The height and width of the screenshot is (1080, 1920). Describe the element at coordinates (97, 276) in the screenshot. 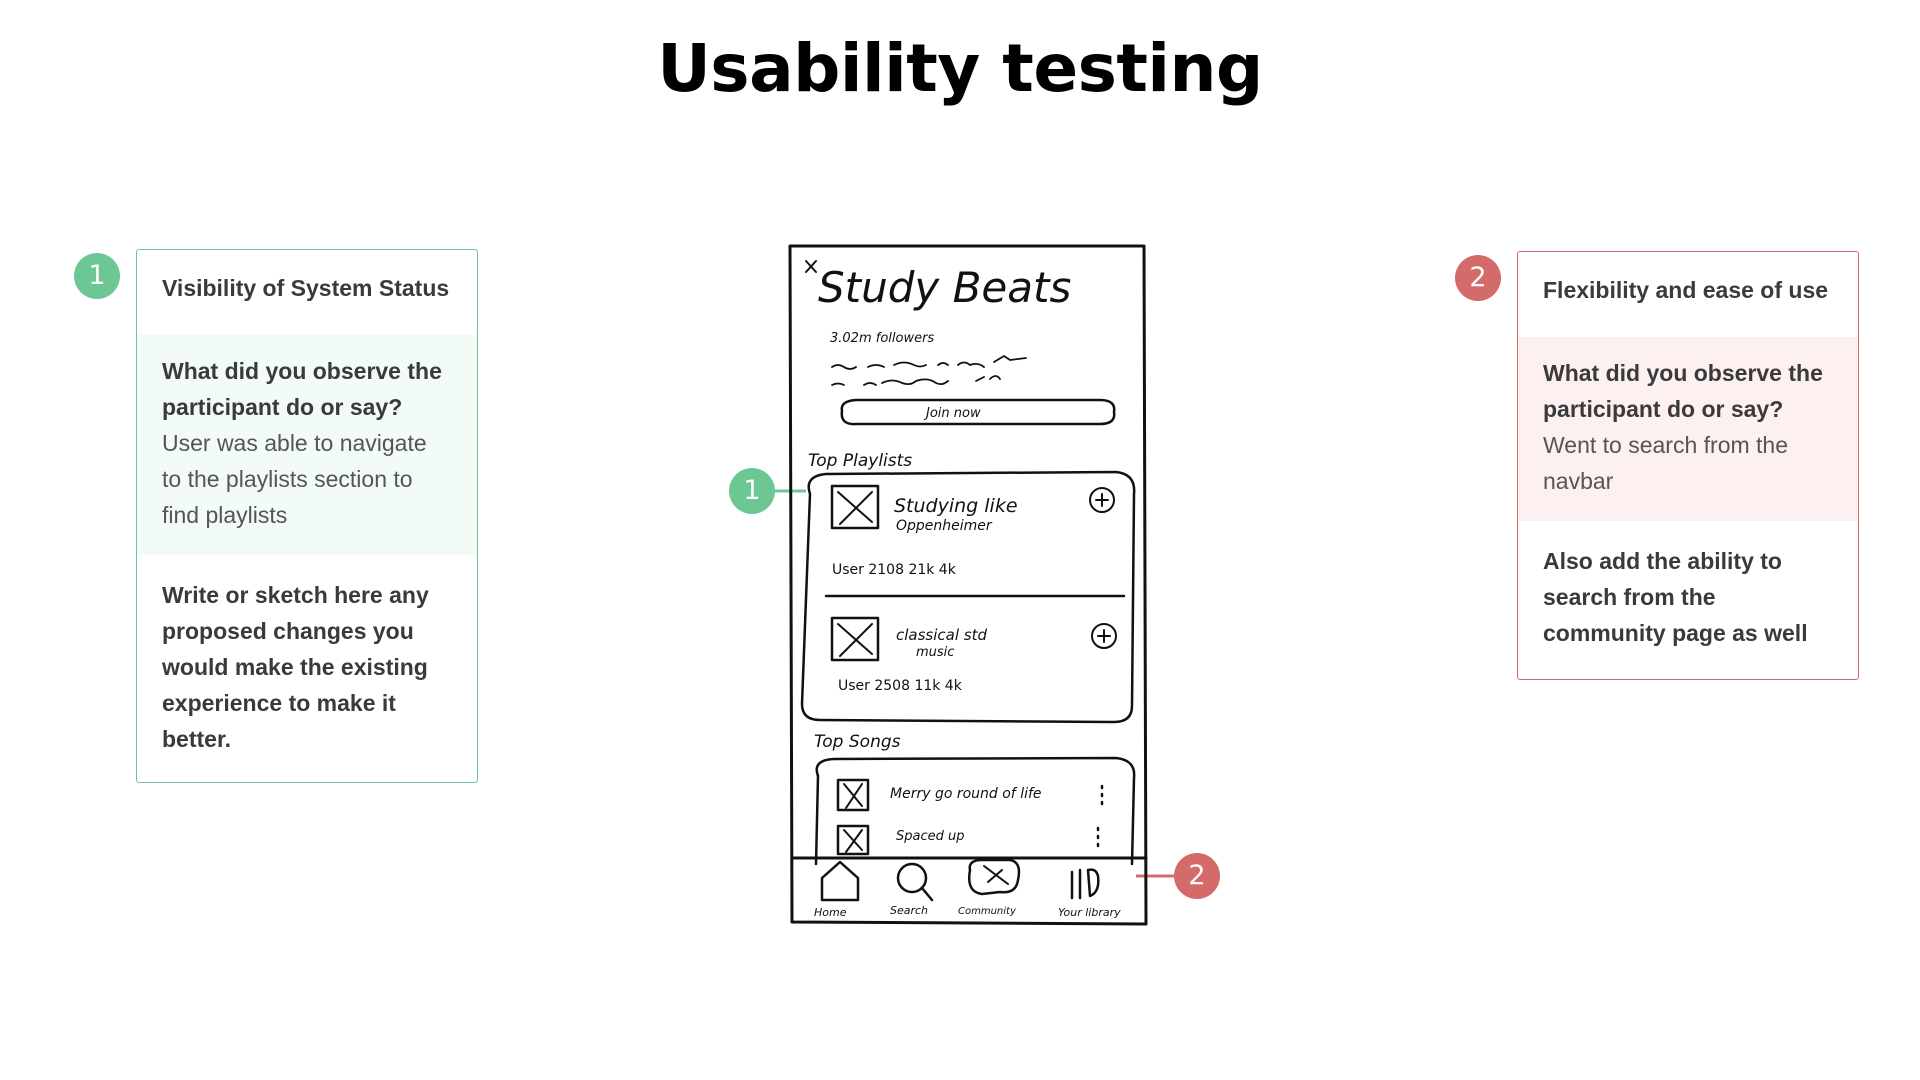

I see `badge-1: 1` at that location.